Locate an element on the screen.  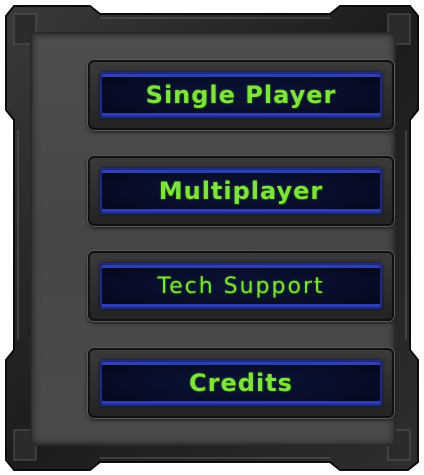
multiplayer-label: Multiplayer is located at coordinates (241, 191).